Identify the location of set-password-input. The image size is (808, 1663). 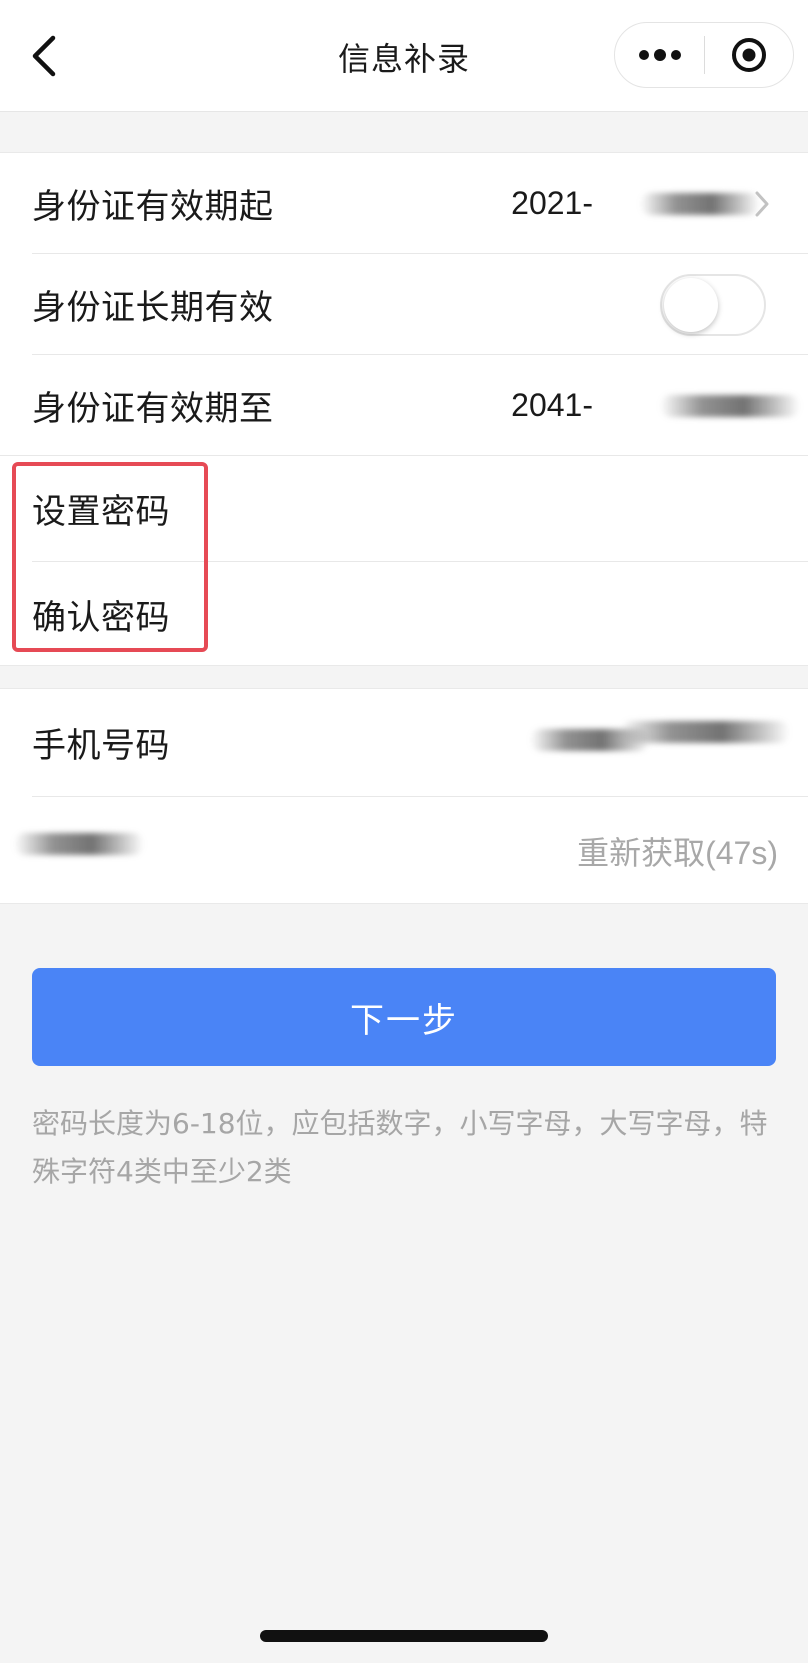
(504, 506).